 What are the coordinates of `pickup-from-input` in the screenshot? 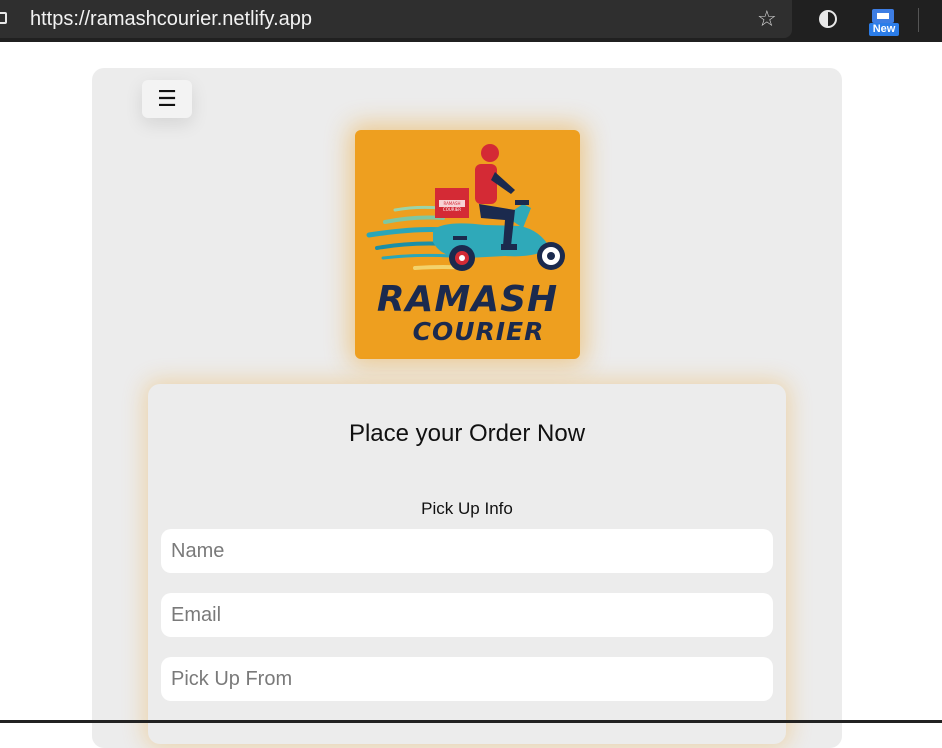 It's located at (467, 679).